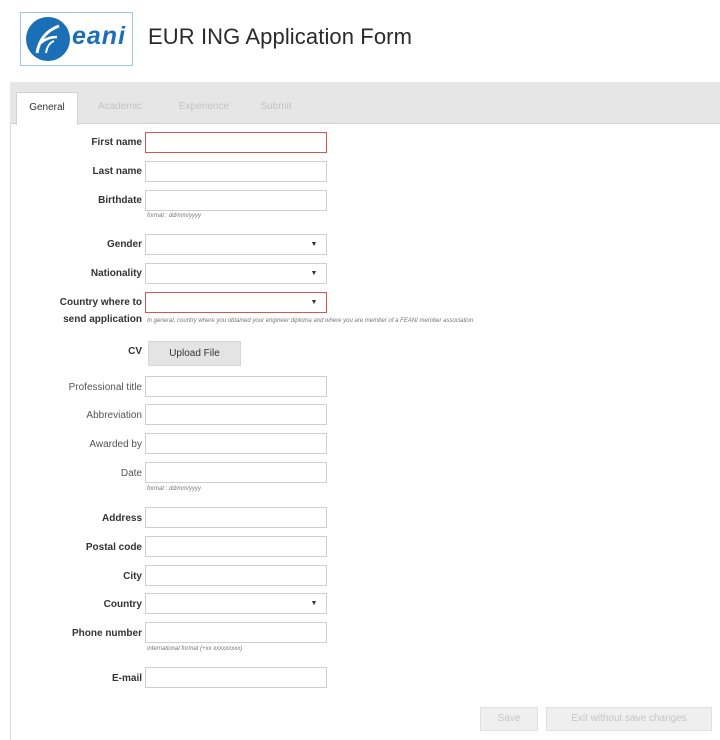 The image size is (720, 740). I want to click on awarded-by-input, so click(236, 443).